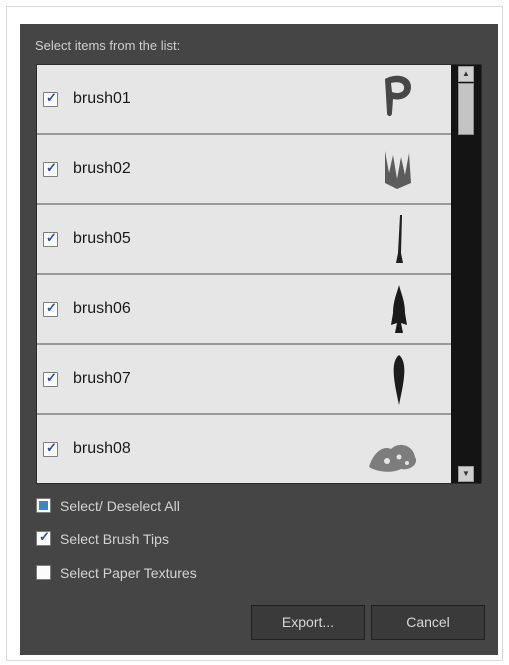 The height and width of the screenshot is (665, 509). I want to click on brush-tip-point-icon, so click(399, 309).